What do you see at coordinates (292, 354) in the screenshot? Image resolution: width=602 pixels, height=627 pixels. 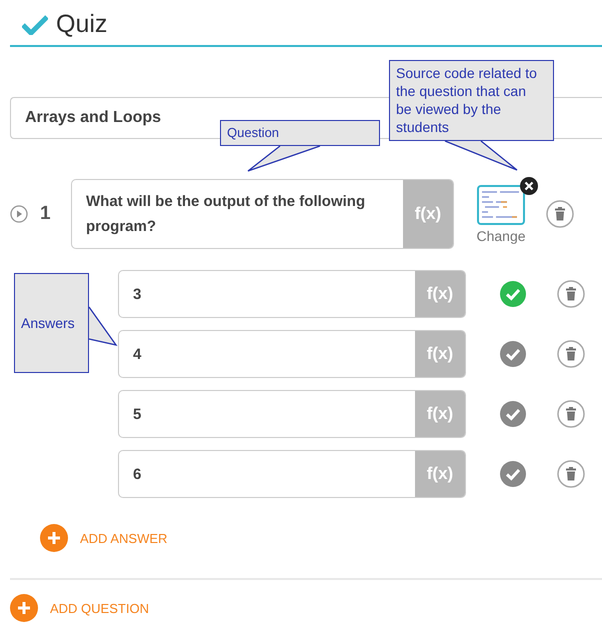 I see `answer-field: 4 f(x)` at bounding box center [292, 354].